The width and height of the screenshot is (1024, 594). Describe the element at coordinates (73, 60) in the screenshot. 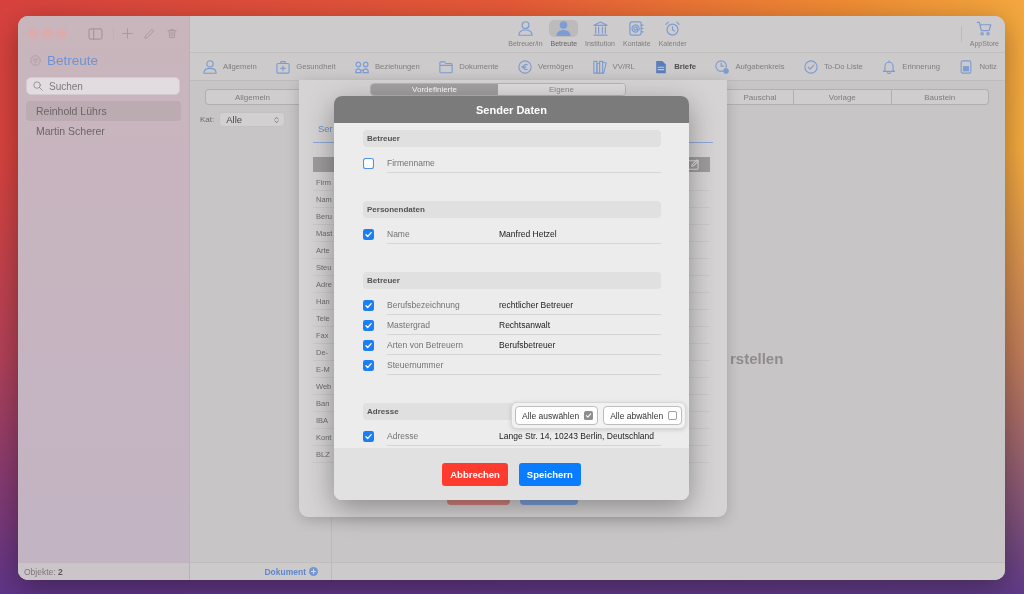

I see `sidebar-title: Betreute` at that location.